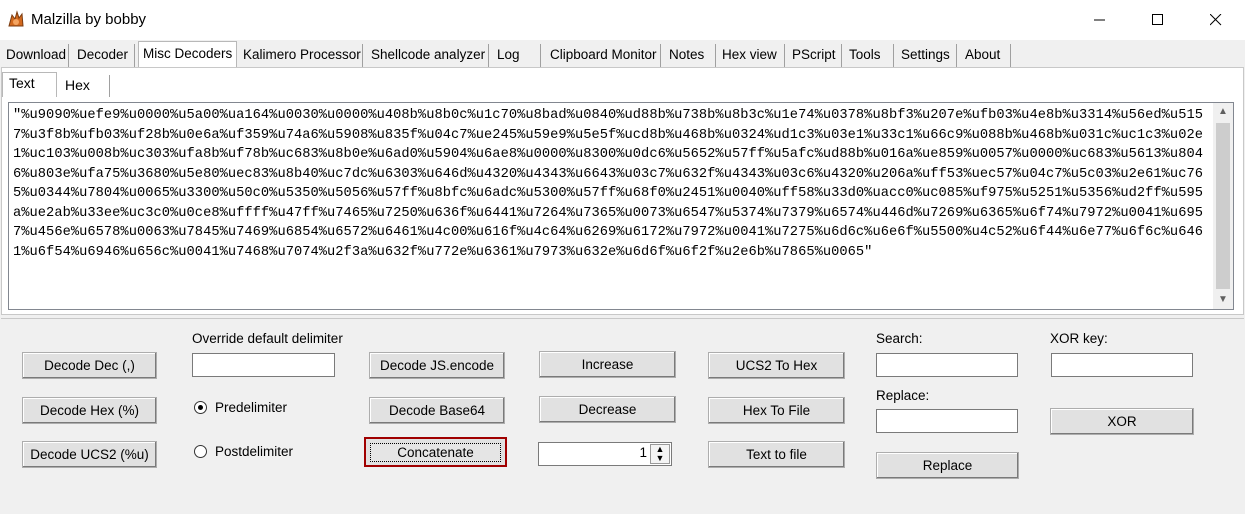 The height and width of the screenshot is (514, 1245). Describe the element at coordinates (35, 56) in the screenshot. I see `tab-download: Download` at that location.